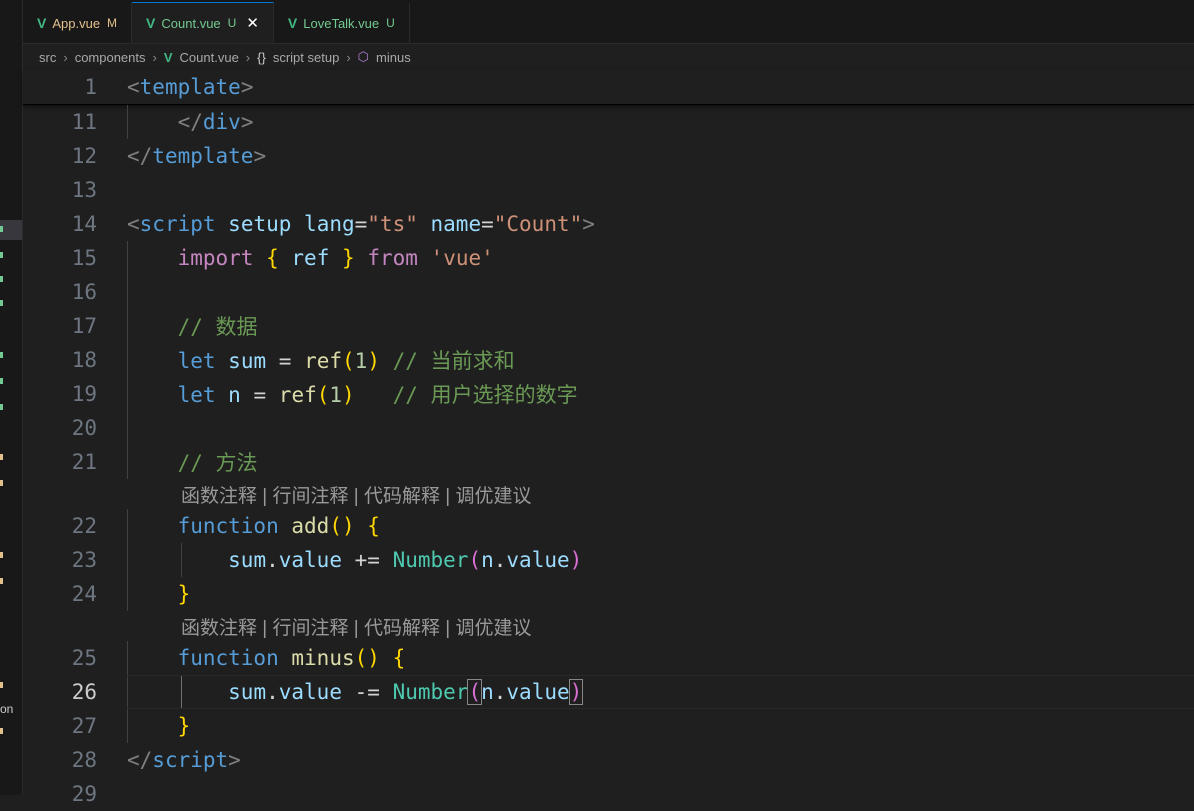 Image resolution: width=1194 pixels, height=811 pixels. Describe the element at coordinates (608, 326) in the screenshot. I see `code-line: 17 // 数据` at that location.